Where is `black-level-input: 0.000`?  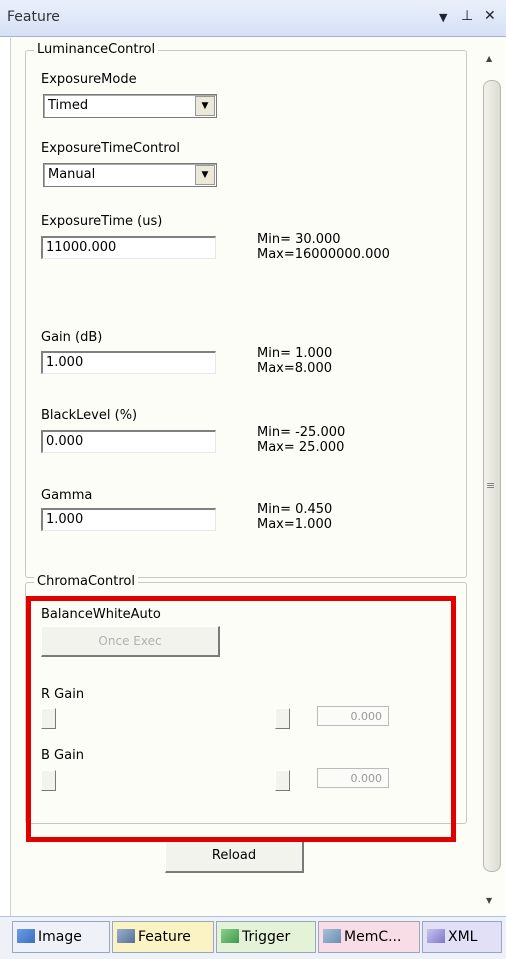 black-level-input: 0.000 is located at coordinates (128, 441).